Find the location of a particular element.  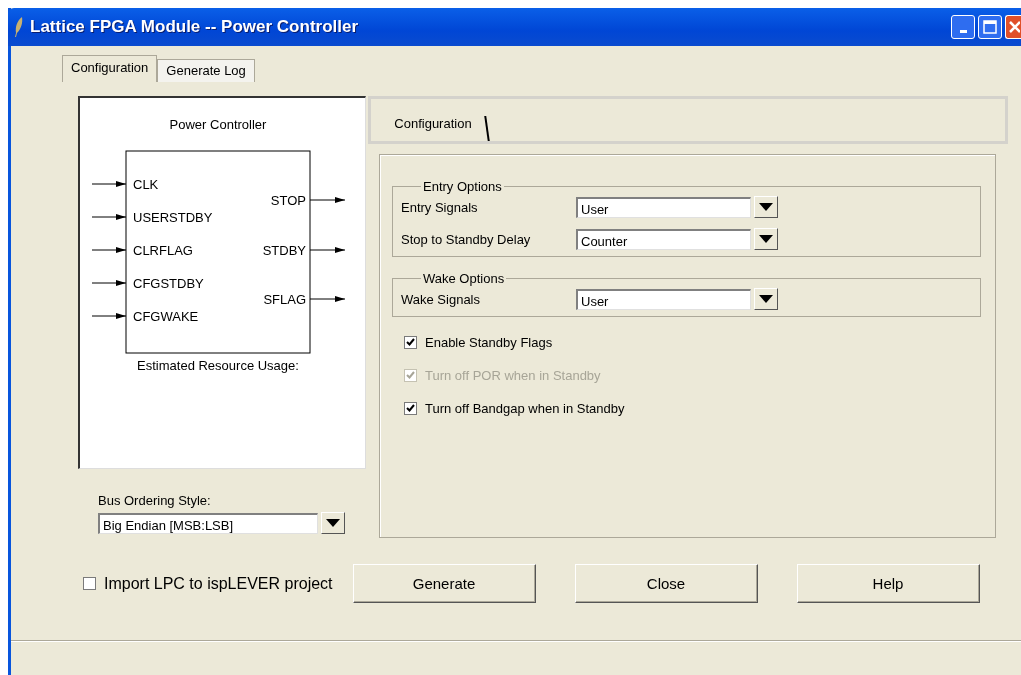

checkbox-label: Turn off Bandgap when in Standby is located at coordinates (525, 408).